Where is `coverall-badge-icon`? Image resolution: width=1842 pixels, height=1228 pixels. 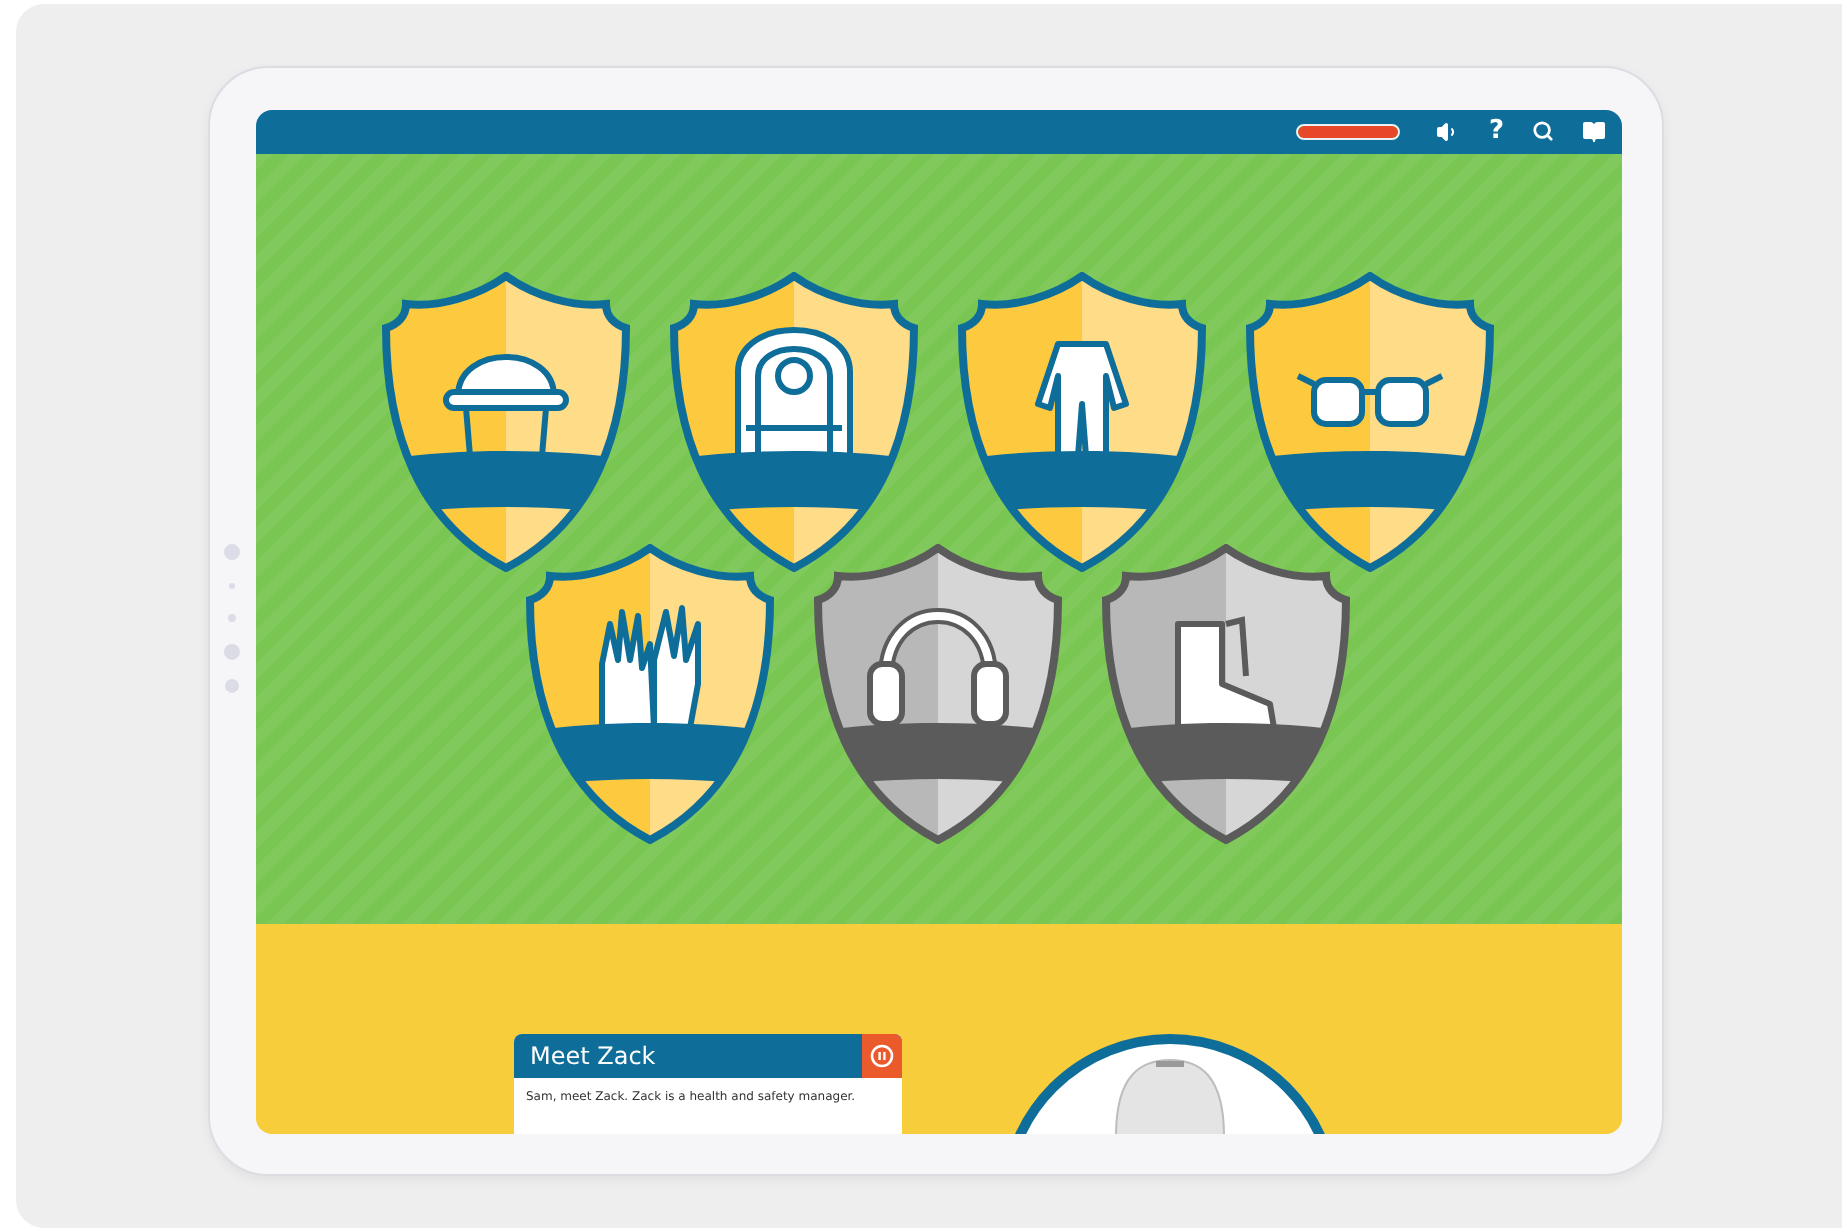
coverall-badge-icon is located at coordinates (1082, 421).